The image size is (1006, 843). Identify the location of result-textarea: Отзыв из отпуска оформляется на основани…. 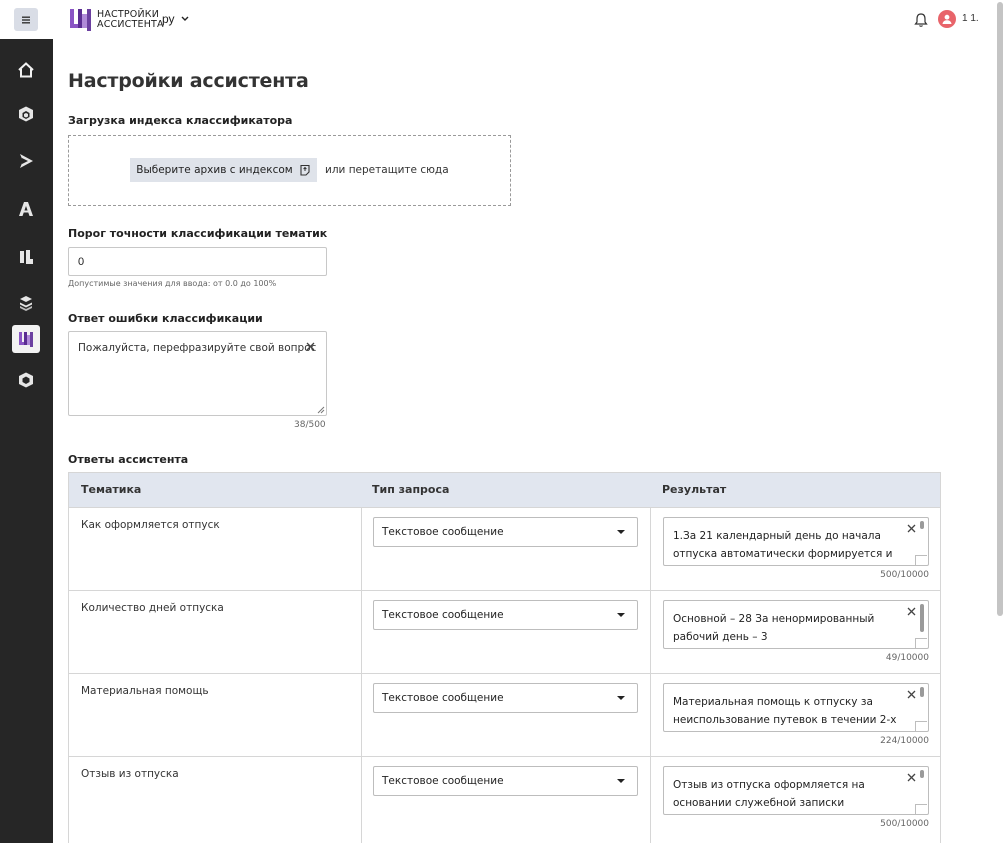
(796, 790).